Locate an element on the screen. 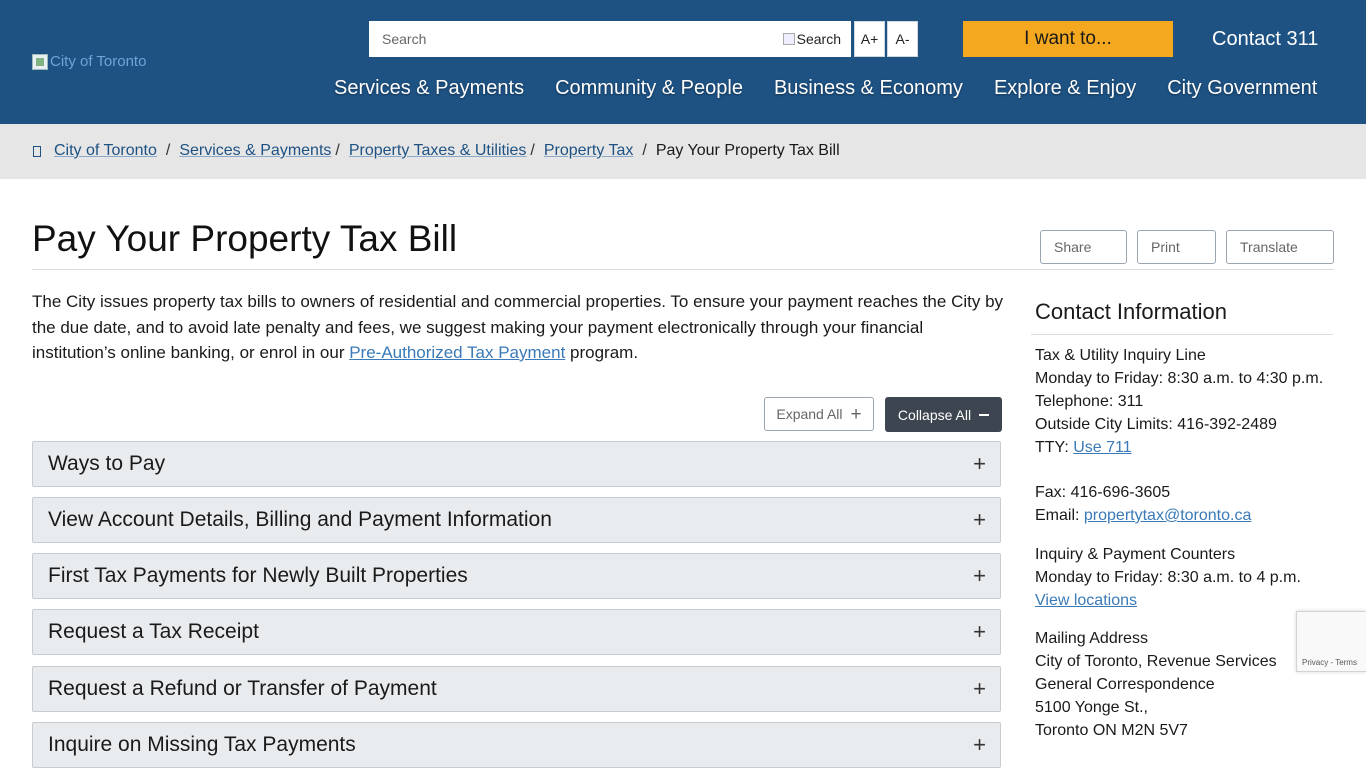 The width and height of the screenshot is (1366, 768). accordion-label: Request a Tax Receipt is located at coordinates (153, 631).